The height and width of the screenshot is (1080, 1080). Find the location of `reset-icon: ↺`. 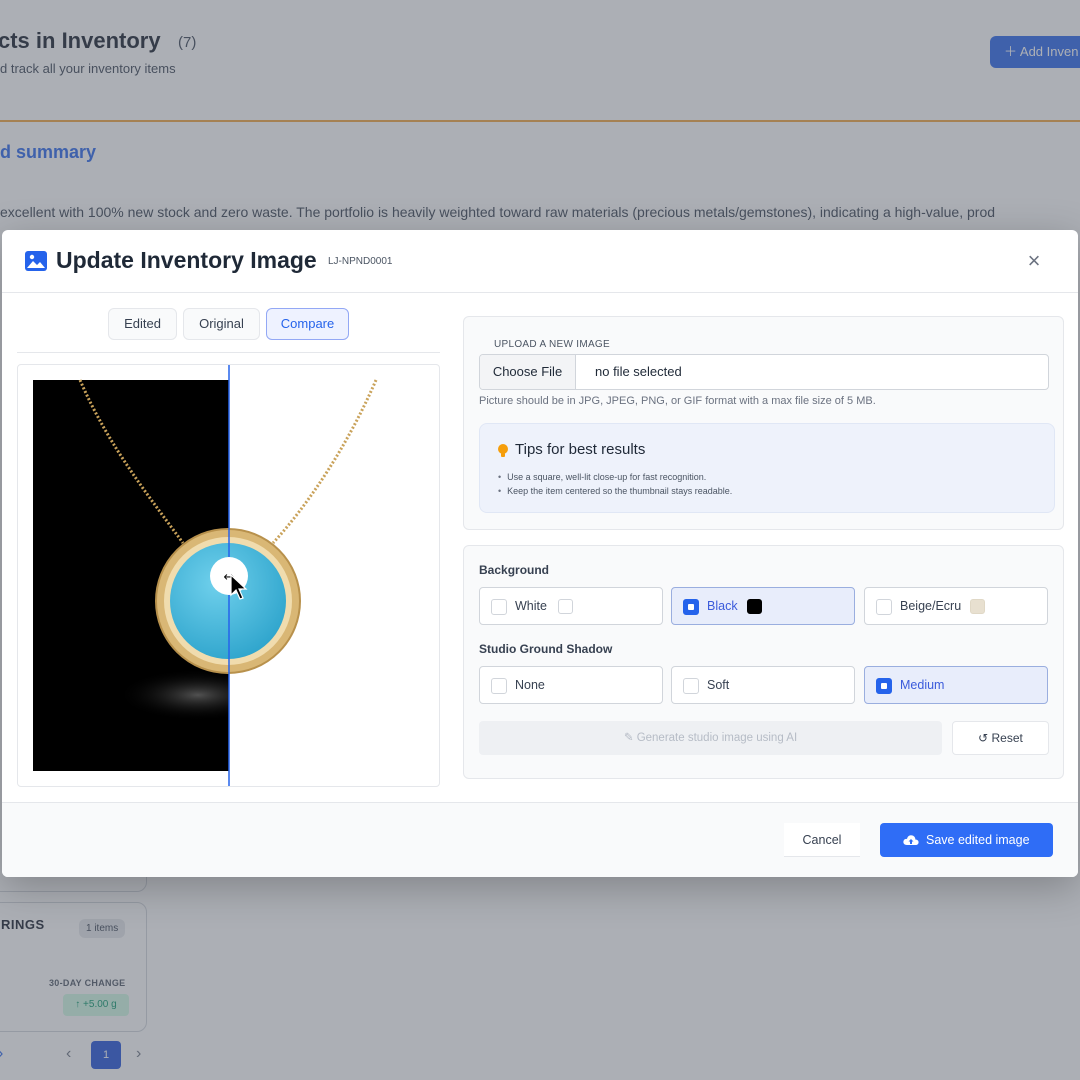

reset-icon: ↺ is located at coordinates (985, 738).